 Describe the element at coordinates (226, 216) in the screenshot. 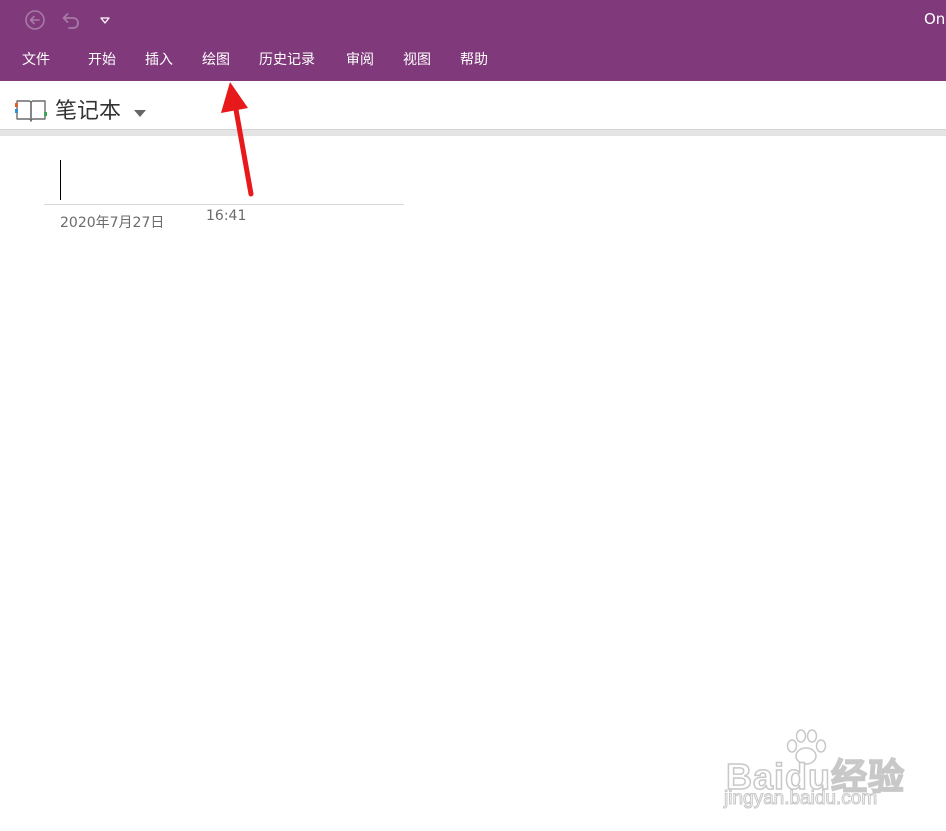

I see `page-time: 16:41` at that location.